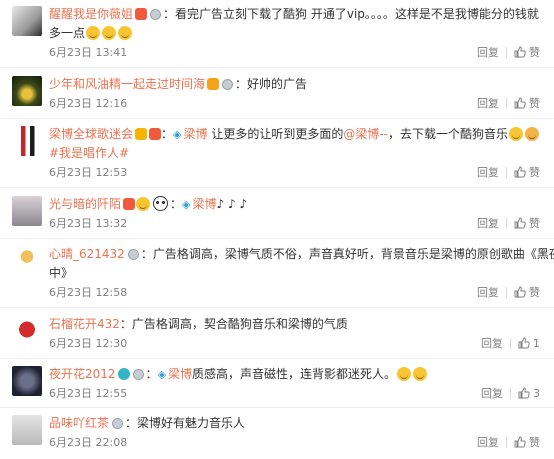 This screenshot has height=459, width=554. I want to click on comment-actions: 回复 1, so click(510, 344).